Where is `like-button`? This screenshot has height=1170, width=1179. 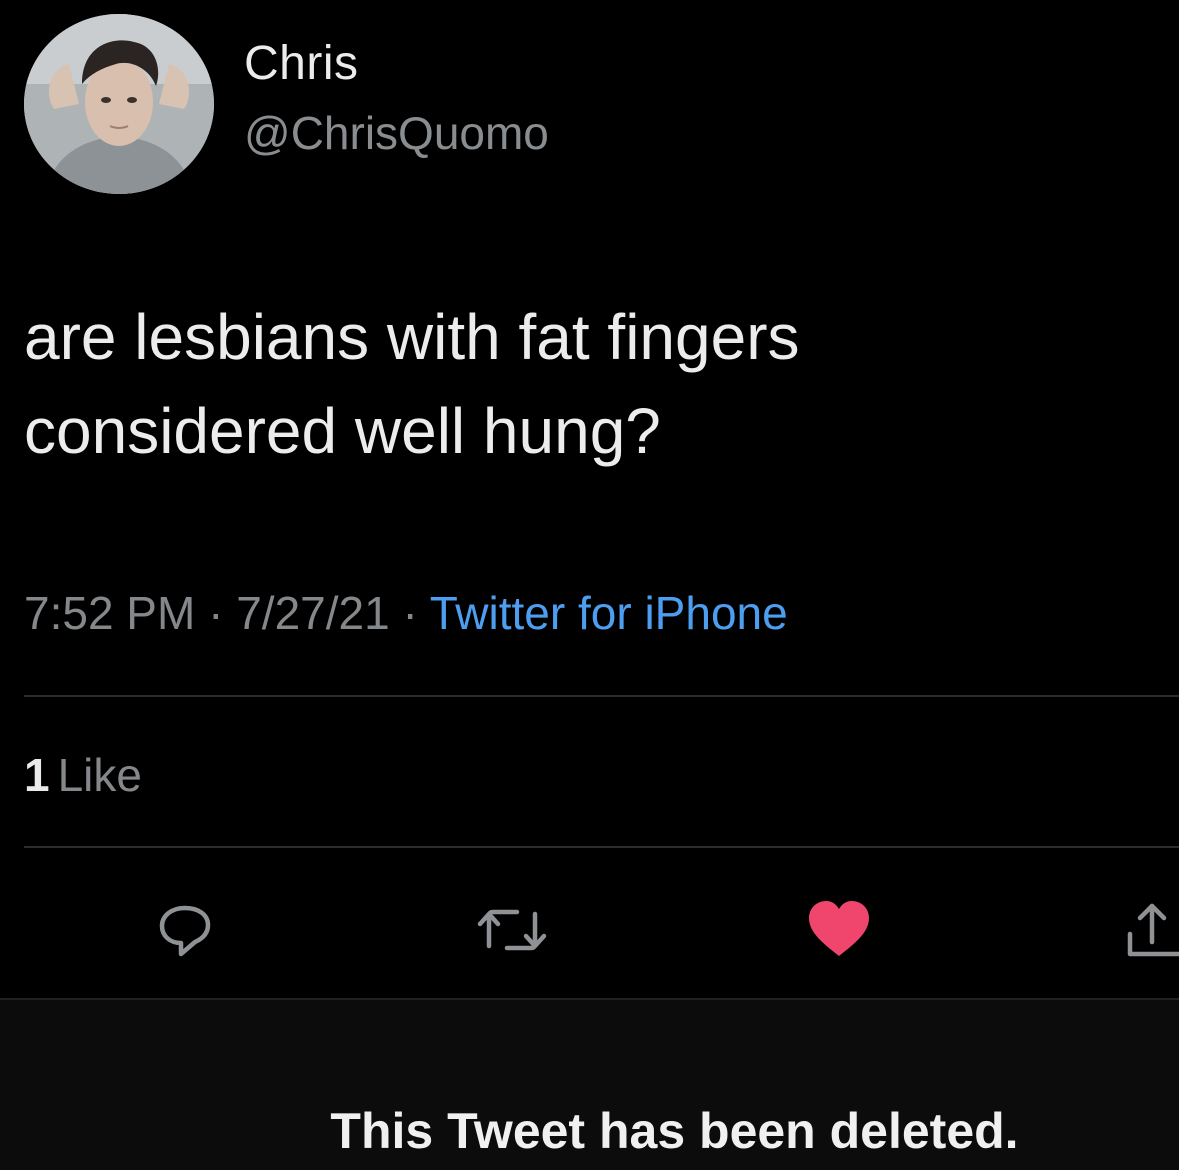 like-button is located at coordinates (839, 930).